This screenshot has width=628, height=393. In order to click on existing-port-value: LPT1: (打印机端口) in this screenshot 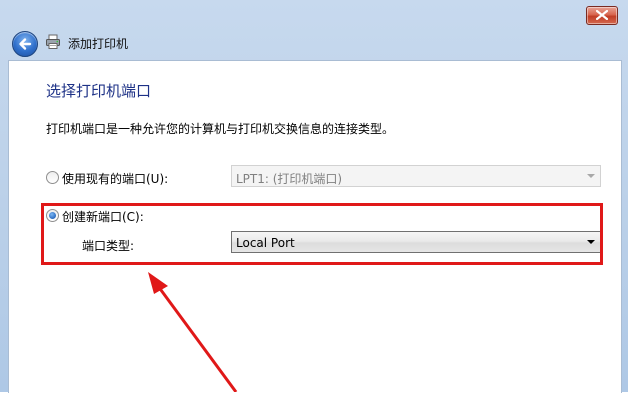, I will do `click(289, 179)`.